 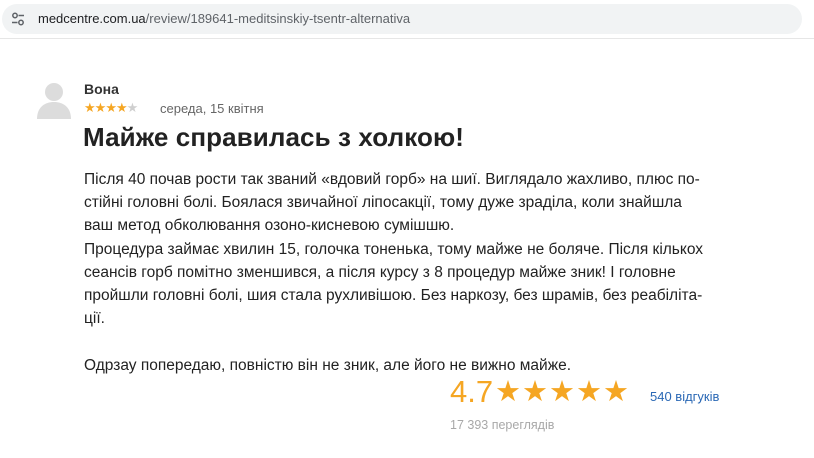 What do you see at coordinates (502, 425) in the screenshot?
I see `views-count: 17 393 переглядів` at bounding box center [502, 425].